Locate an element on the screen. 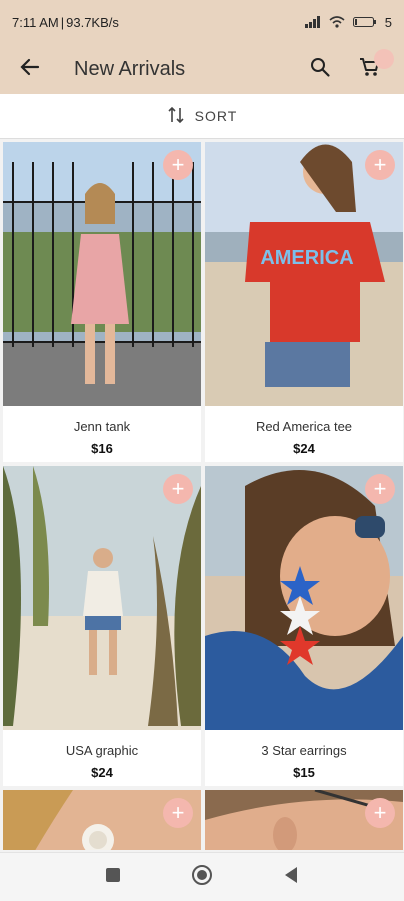 This screenshot has height=901, width=404. home-button is located at coordinates (202, 877).